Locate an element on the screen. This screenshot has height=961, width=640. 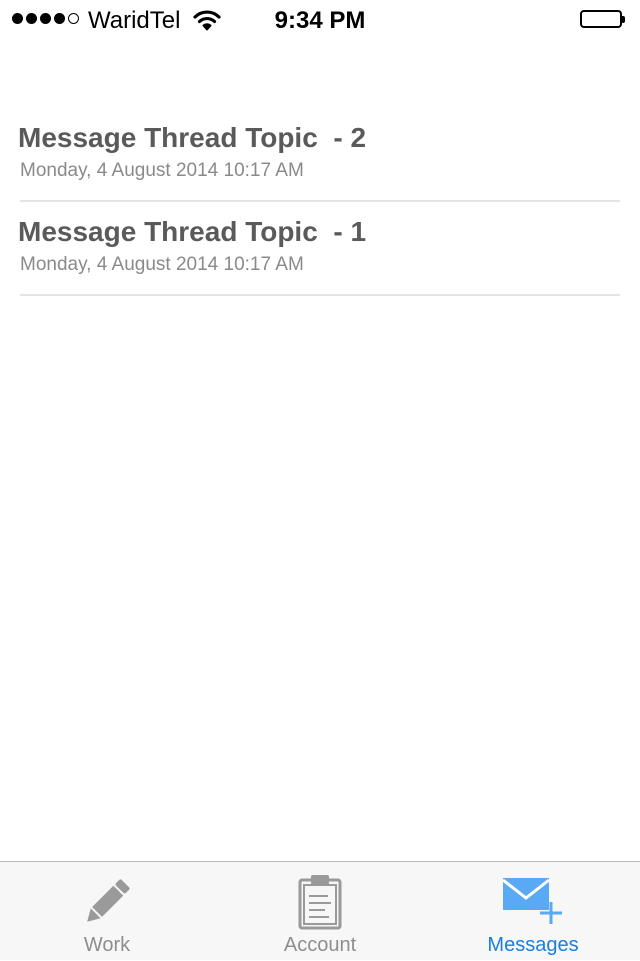
battery-icon is located at coordinates (602, 20).